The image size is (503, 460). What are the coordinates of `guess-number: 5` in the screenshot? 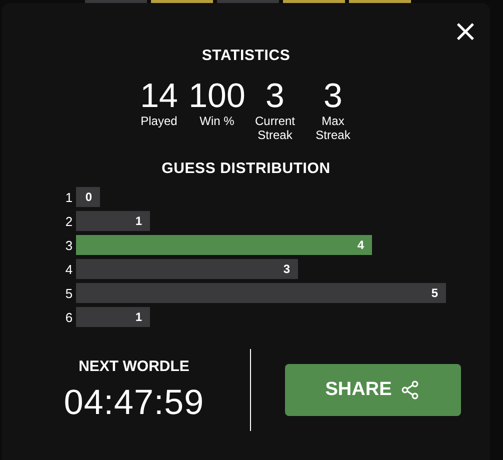 It's located at (69, 293).